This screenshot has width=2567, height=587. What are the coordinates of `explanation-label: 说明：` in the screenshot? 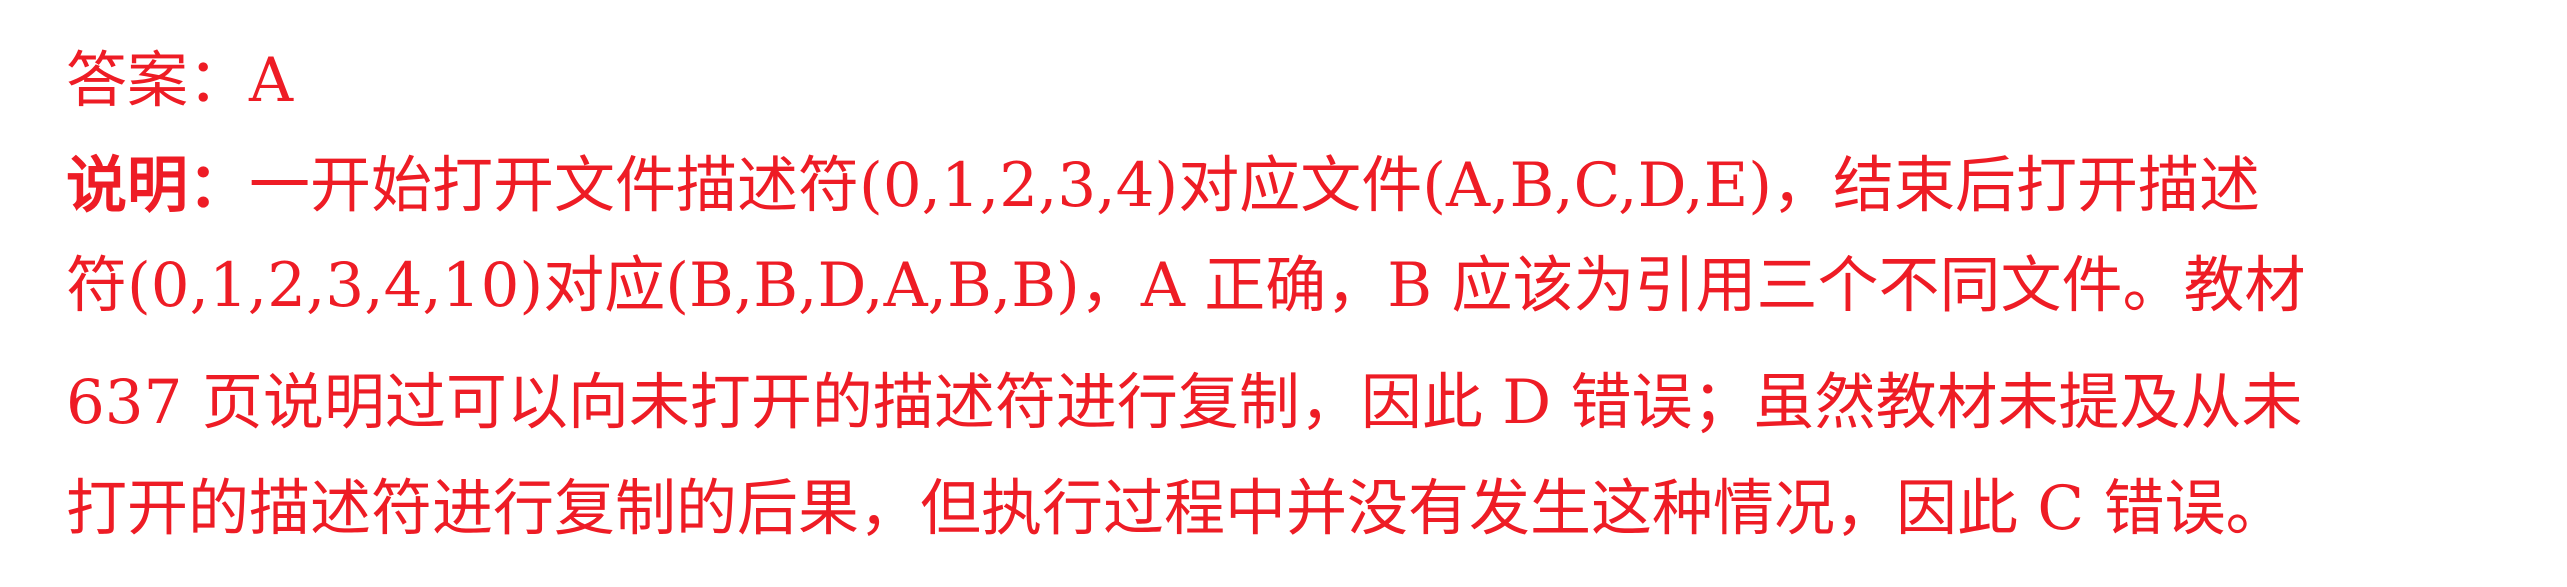 It's located at (158, 185).